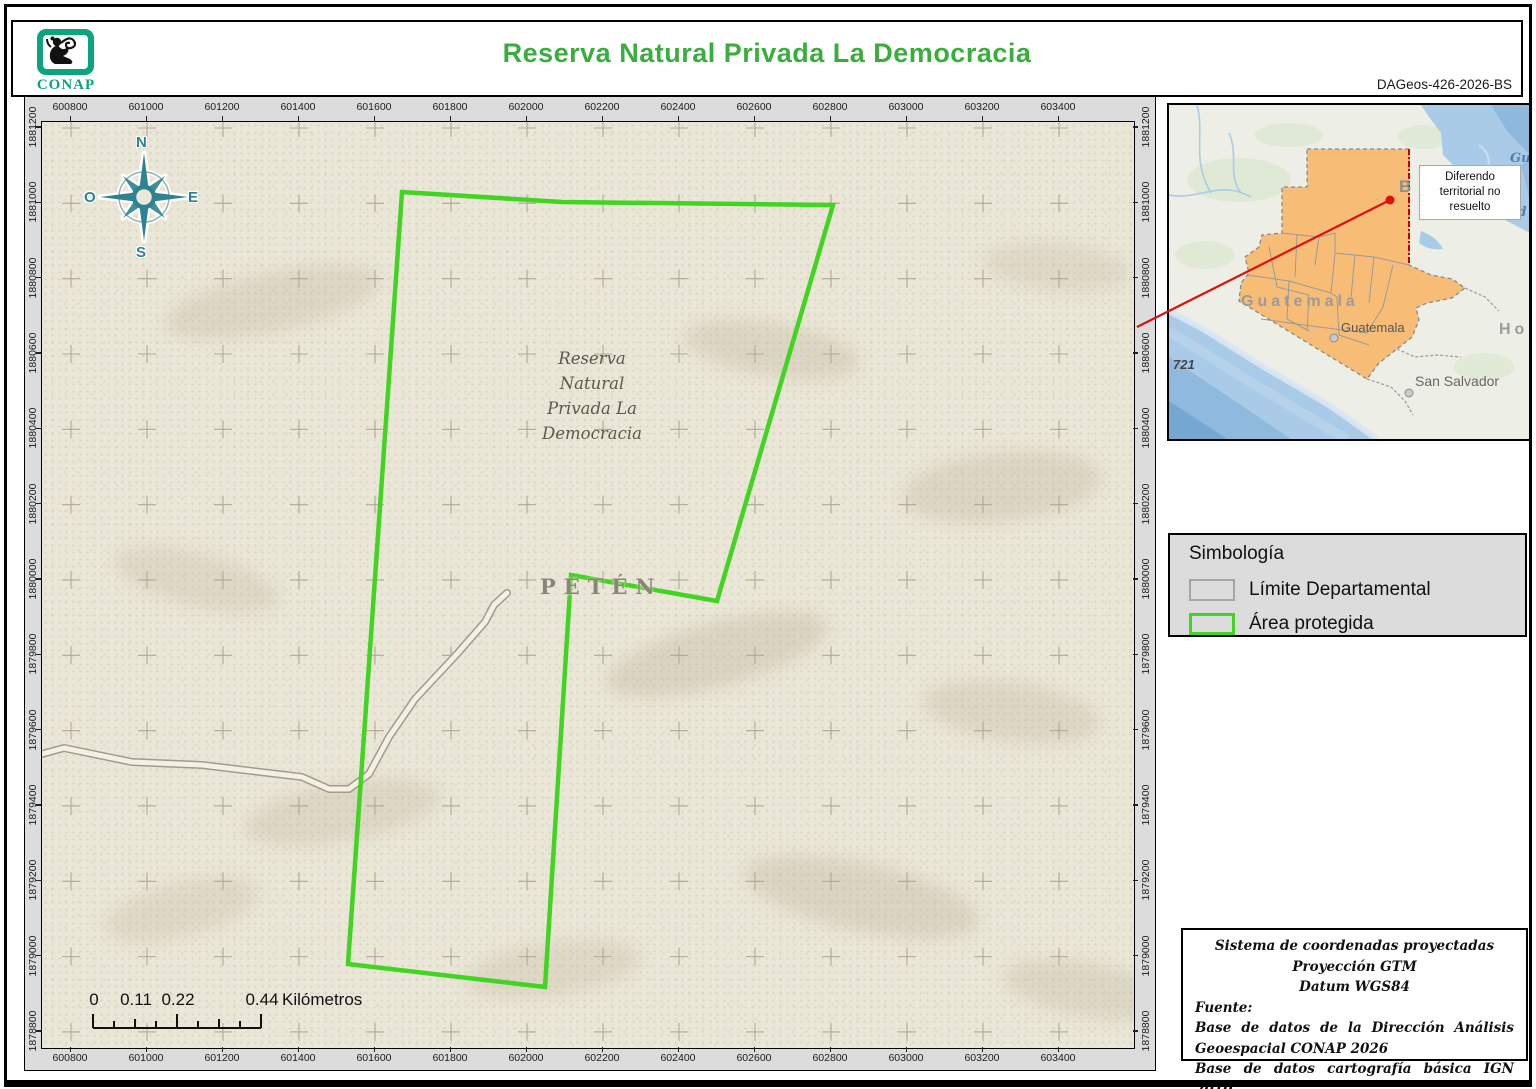 The height and width of the screenshot is (1089, 1536). I want to click on y-axis-label-right: 1879800, so click(1146, 654).